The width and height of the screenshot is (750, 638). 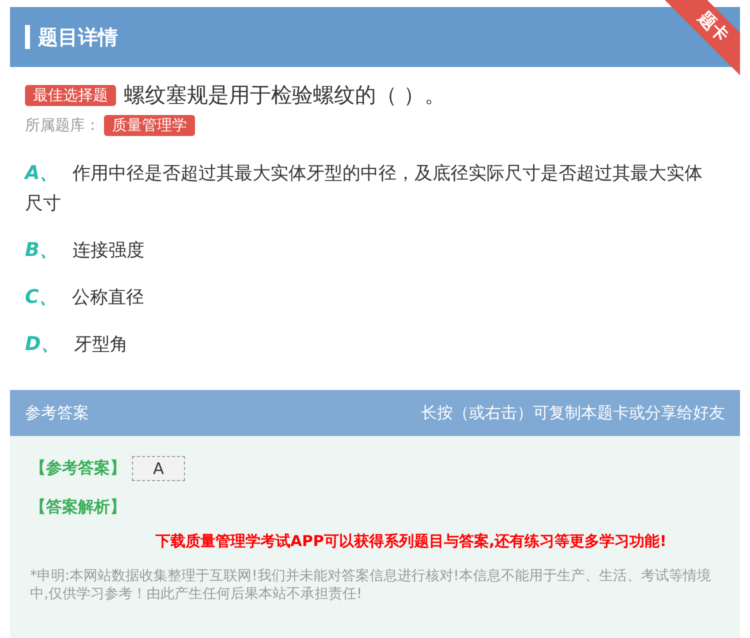 I want to click on title-bar-mark, so click(x=27, y=37).